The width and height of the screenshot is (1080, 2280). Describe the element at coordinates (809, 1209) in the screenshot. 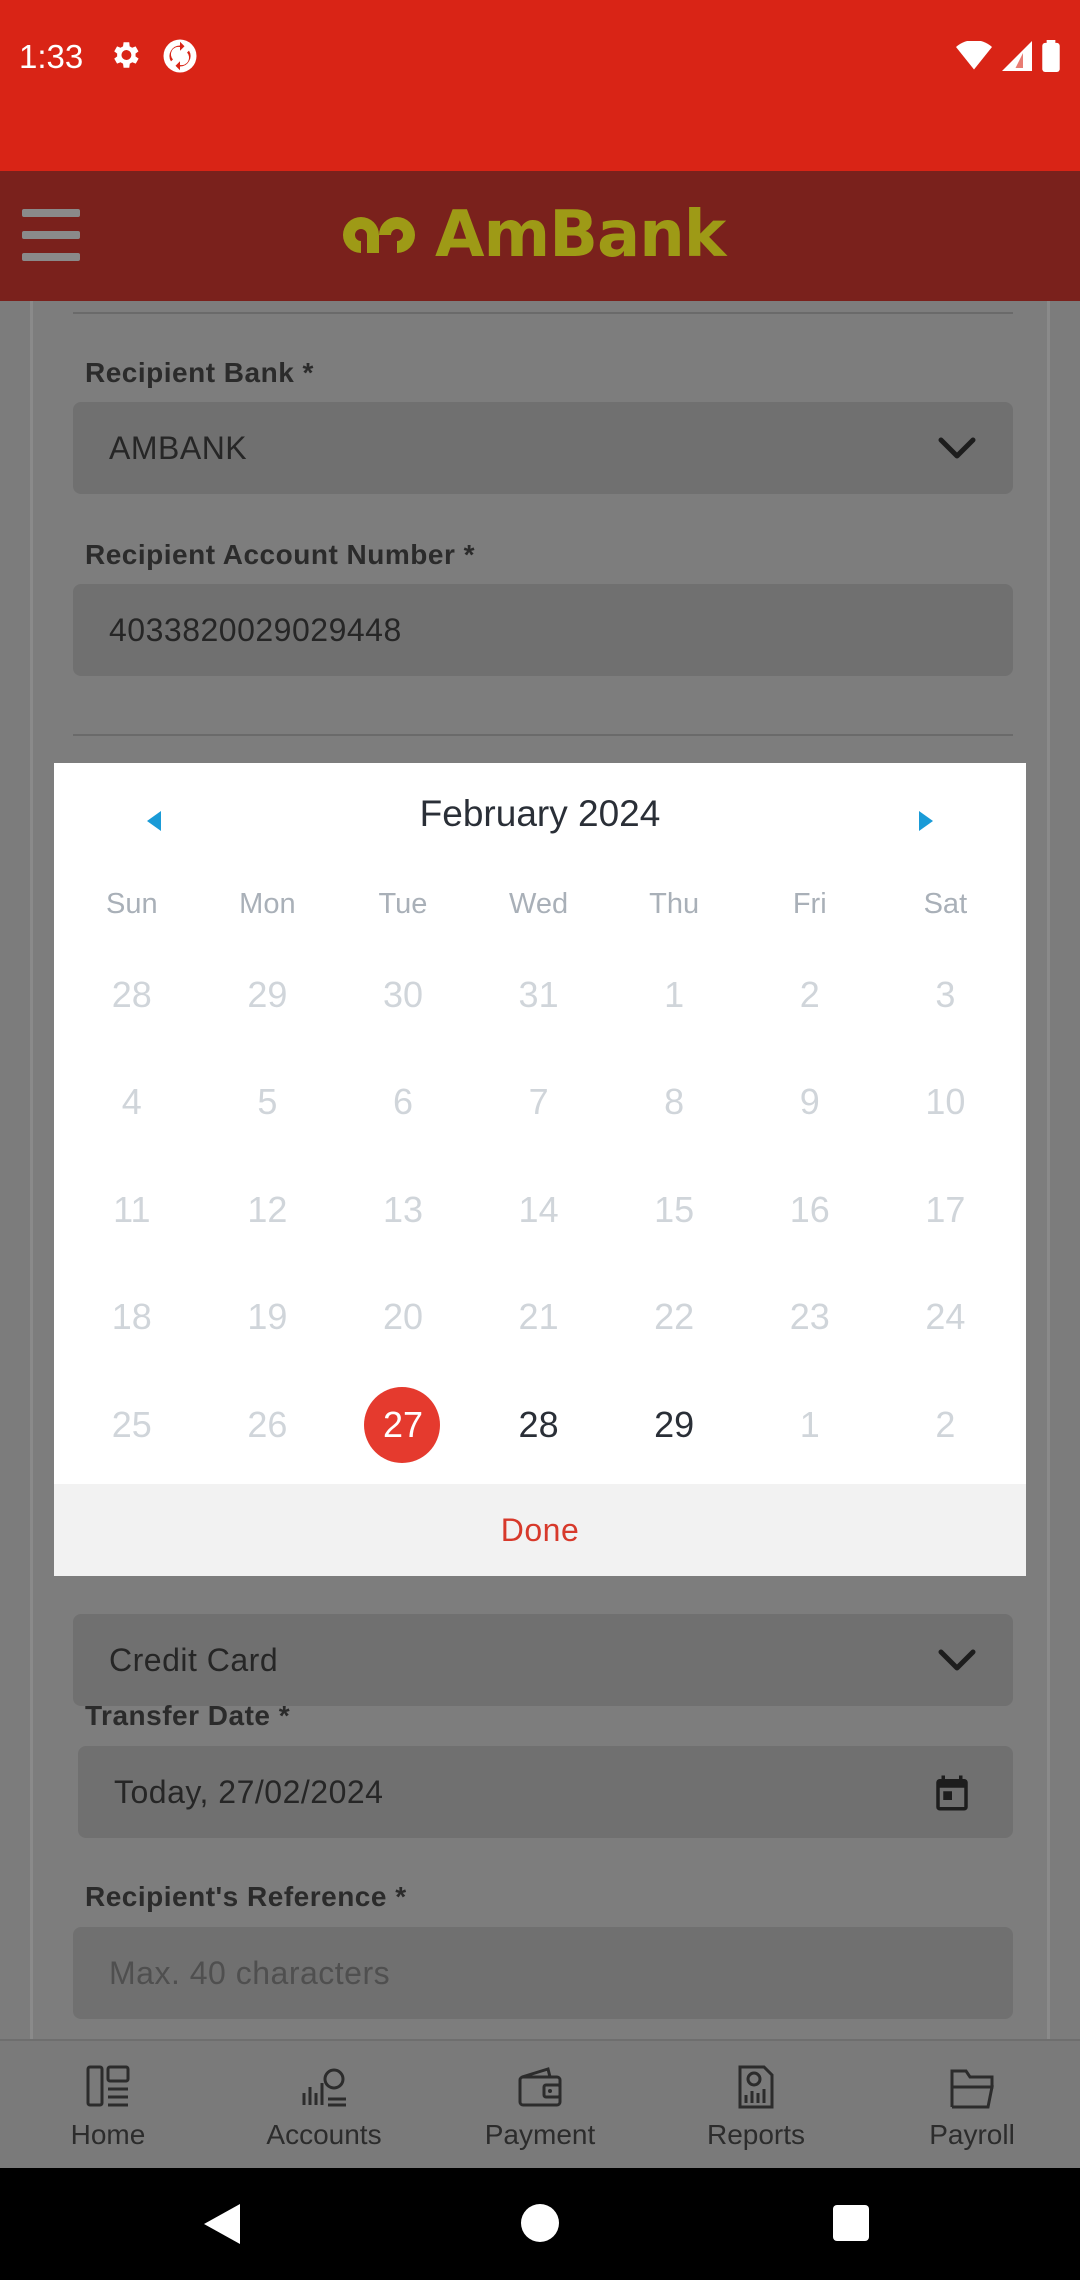

I see `calendar-day: 16` at that location.